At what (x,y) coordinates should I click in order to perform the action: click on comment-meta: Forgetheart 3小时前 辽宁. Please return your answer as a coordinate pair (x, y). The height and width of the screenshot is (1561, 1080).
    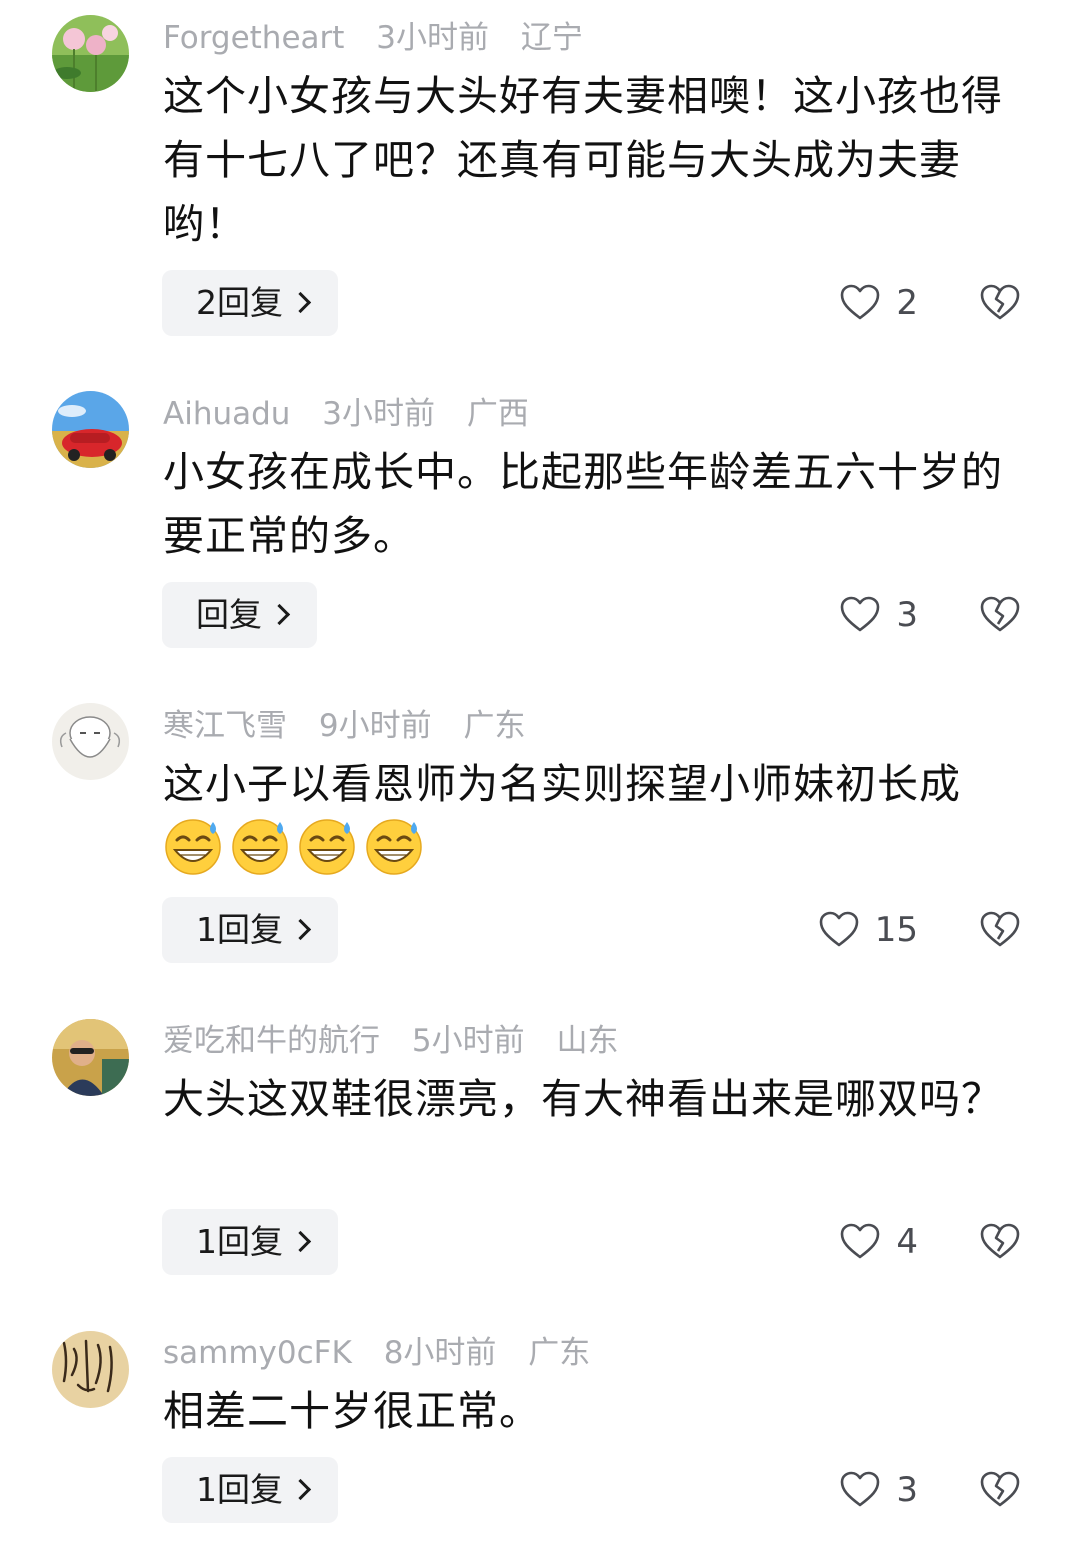
    Looking at the image, I should click on (384, 38).